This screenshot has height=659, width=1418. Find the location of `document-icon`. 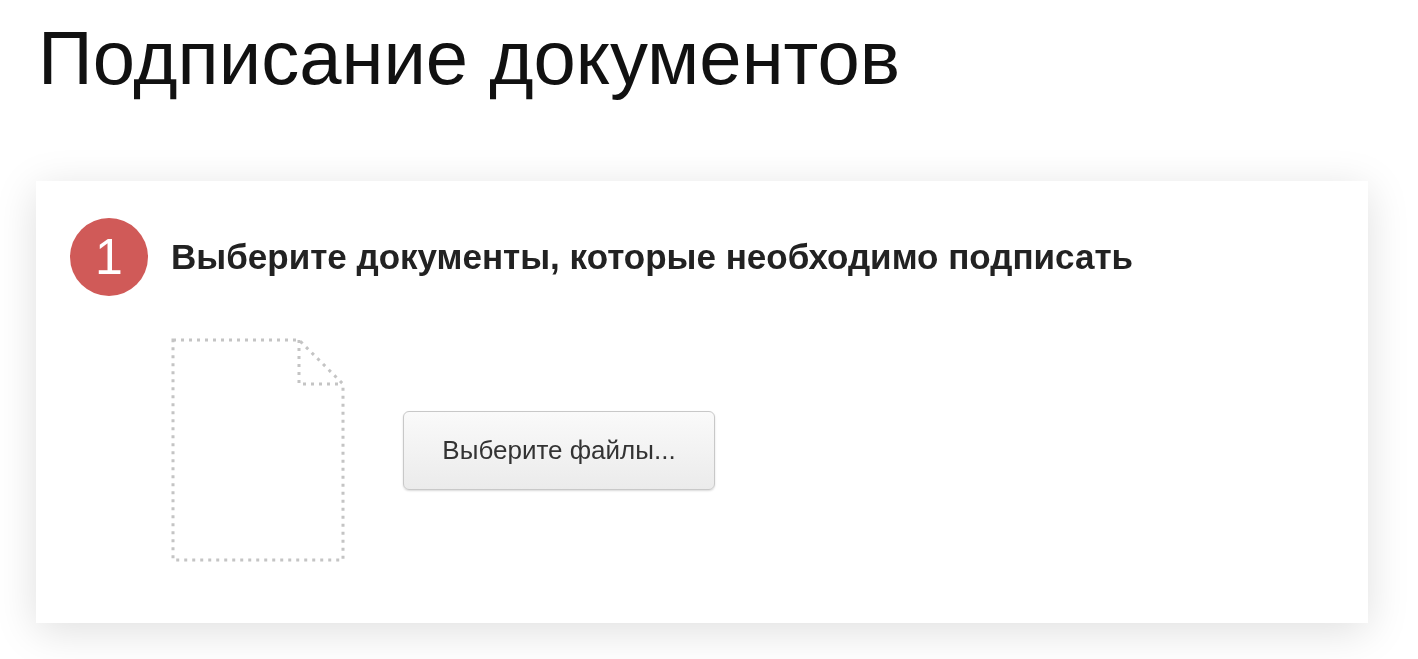

document-icon is located at coordinates (258, 450).